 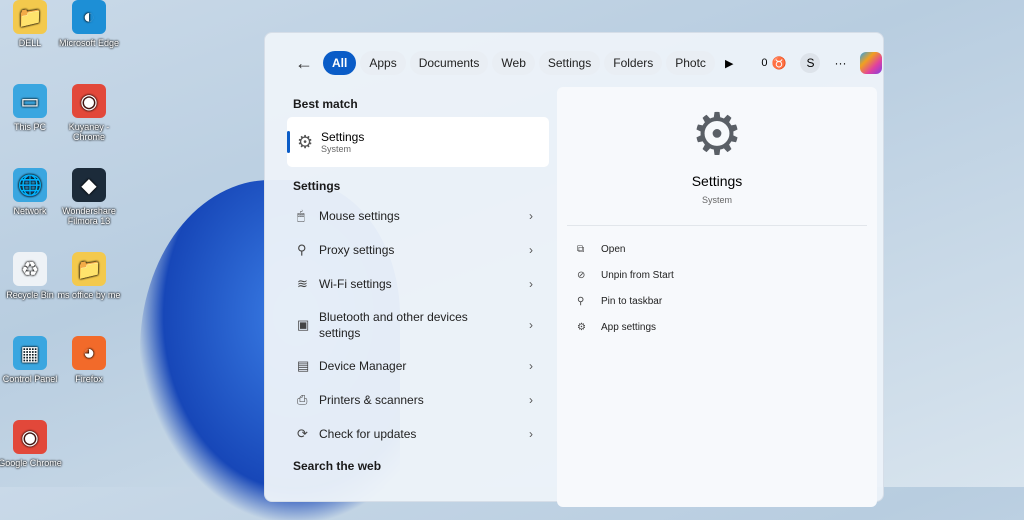 What do you see at coordinates (359, 216) in the screenshot?
I see `item-label: Mouse settings` at bounding box center [359, 216].